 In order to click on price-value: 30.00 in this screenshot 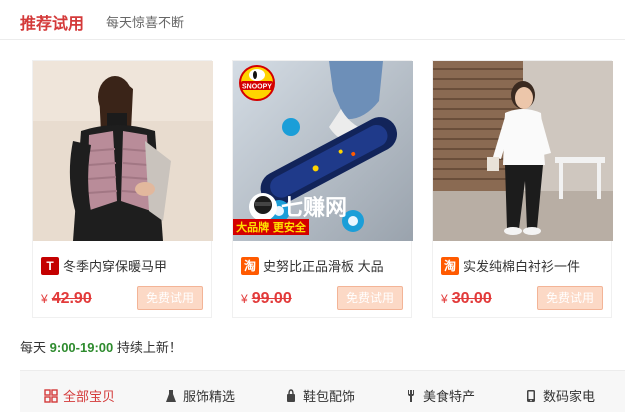, I will do `click(471, 298)`.